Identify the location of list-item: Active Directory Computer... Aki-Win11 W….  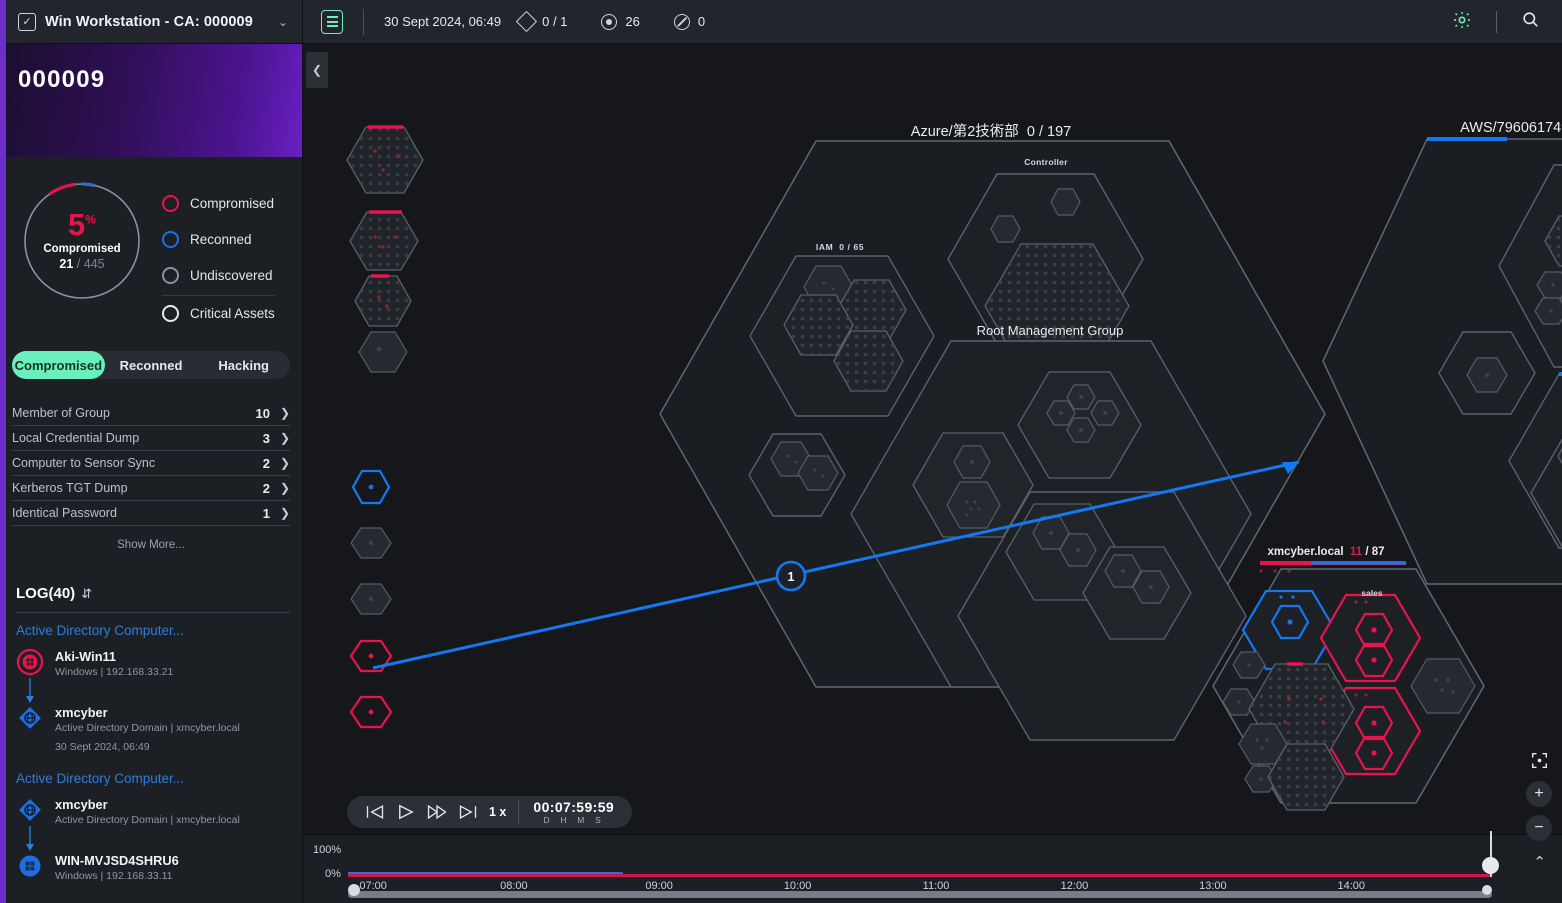
(159, 688).